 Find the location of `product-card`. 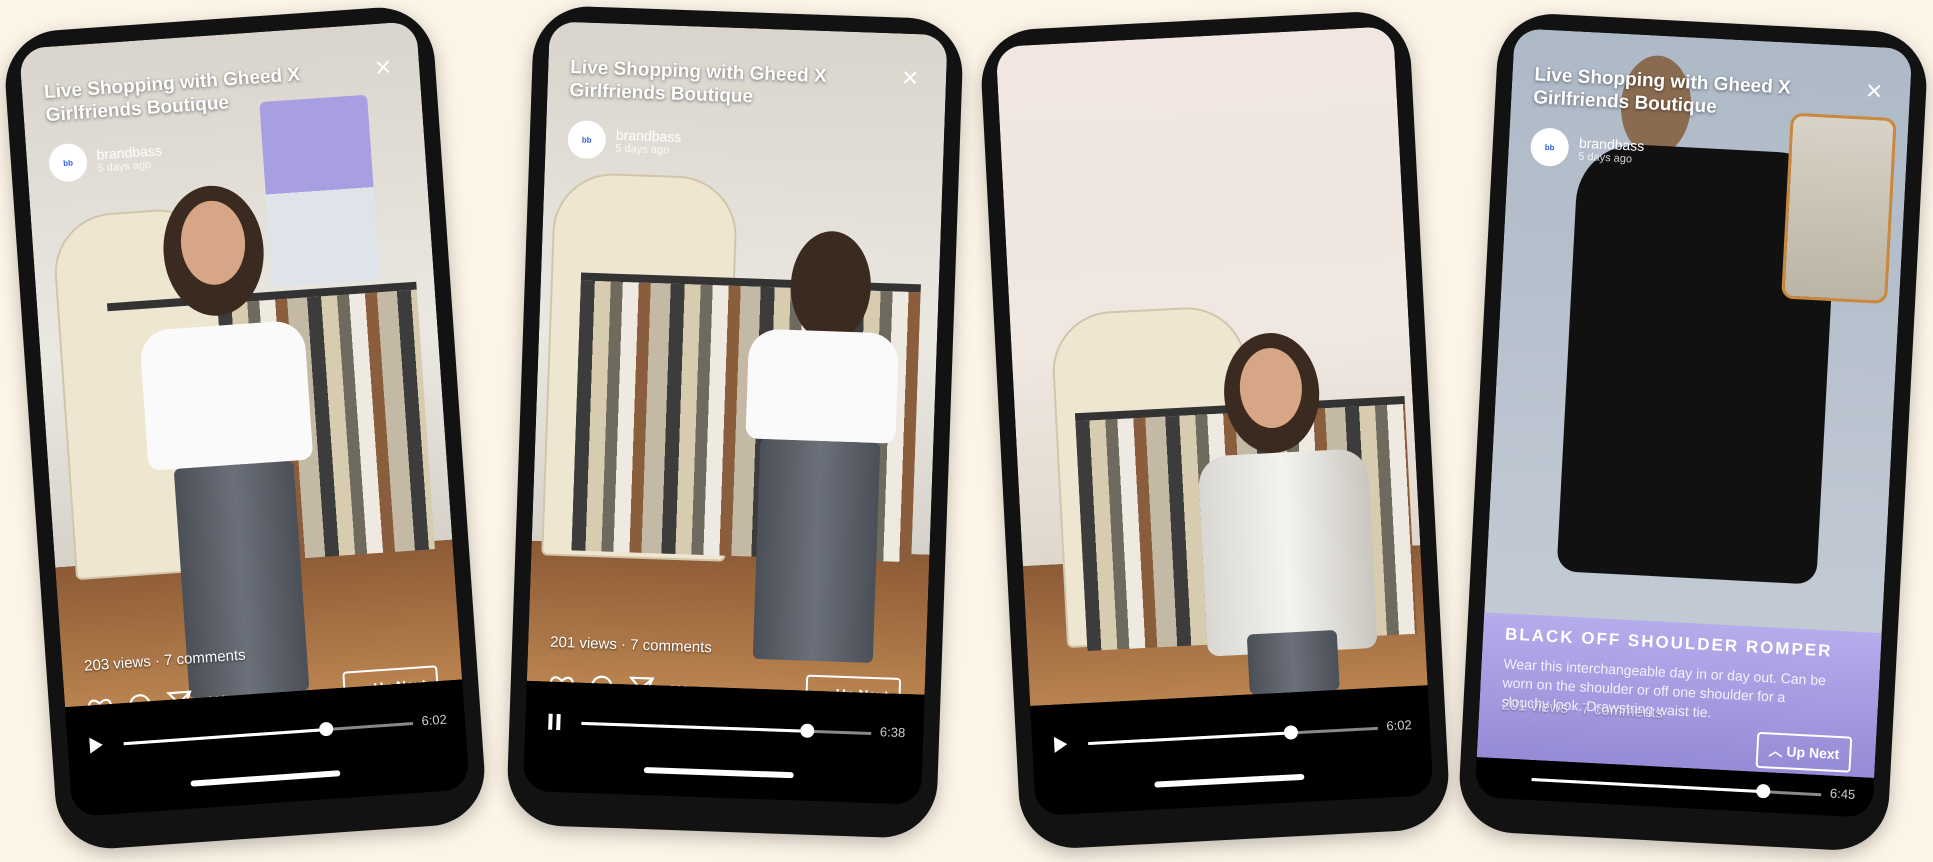

product-card is located at coordinates (319, 190).